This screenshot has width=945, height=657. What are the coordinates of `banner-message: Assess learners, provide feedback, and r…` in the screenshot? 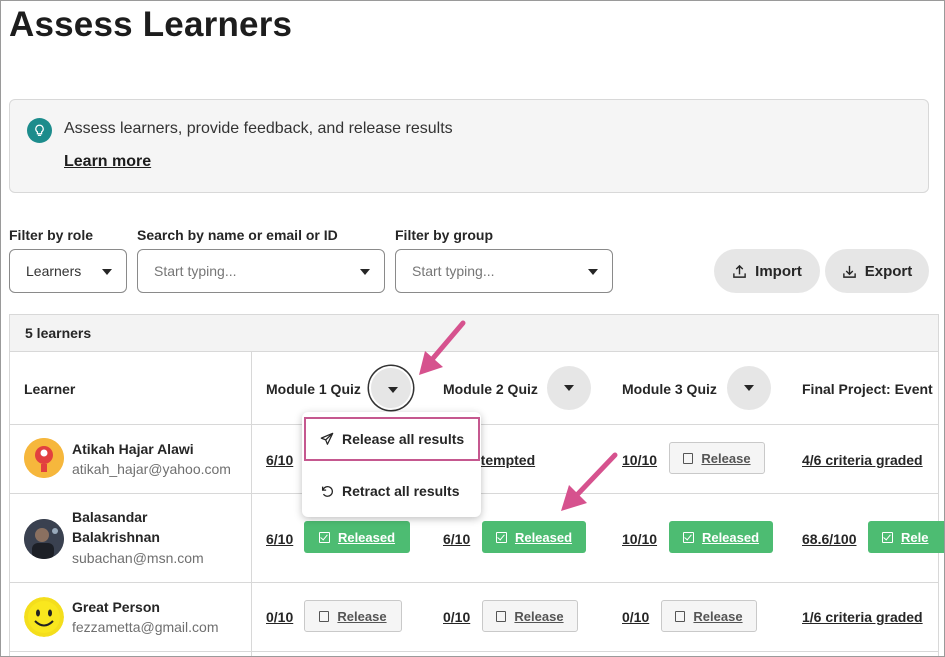 It's located at (258, 128).